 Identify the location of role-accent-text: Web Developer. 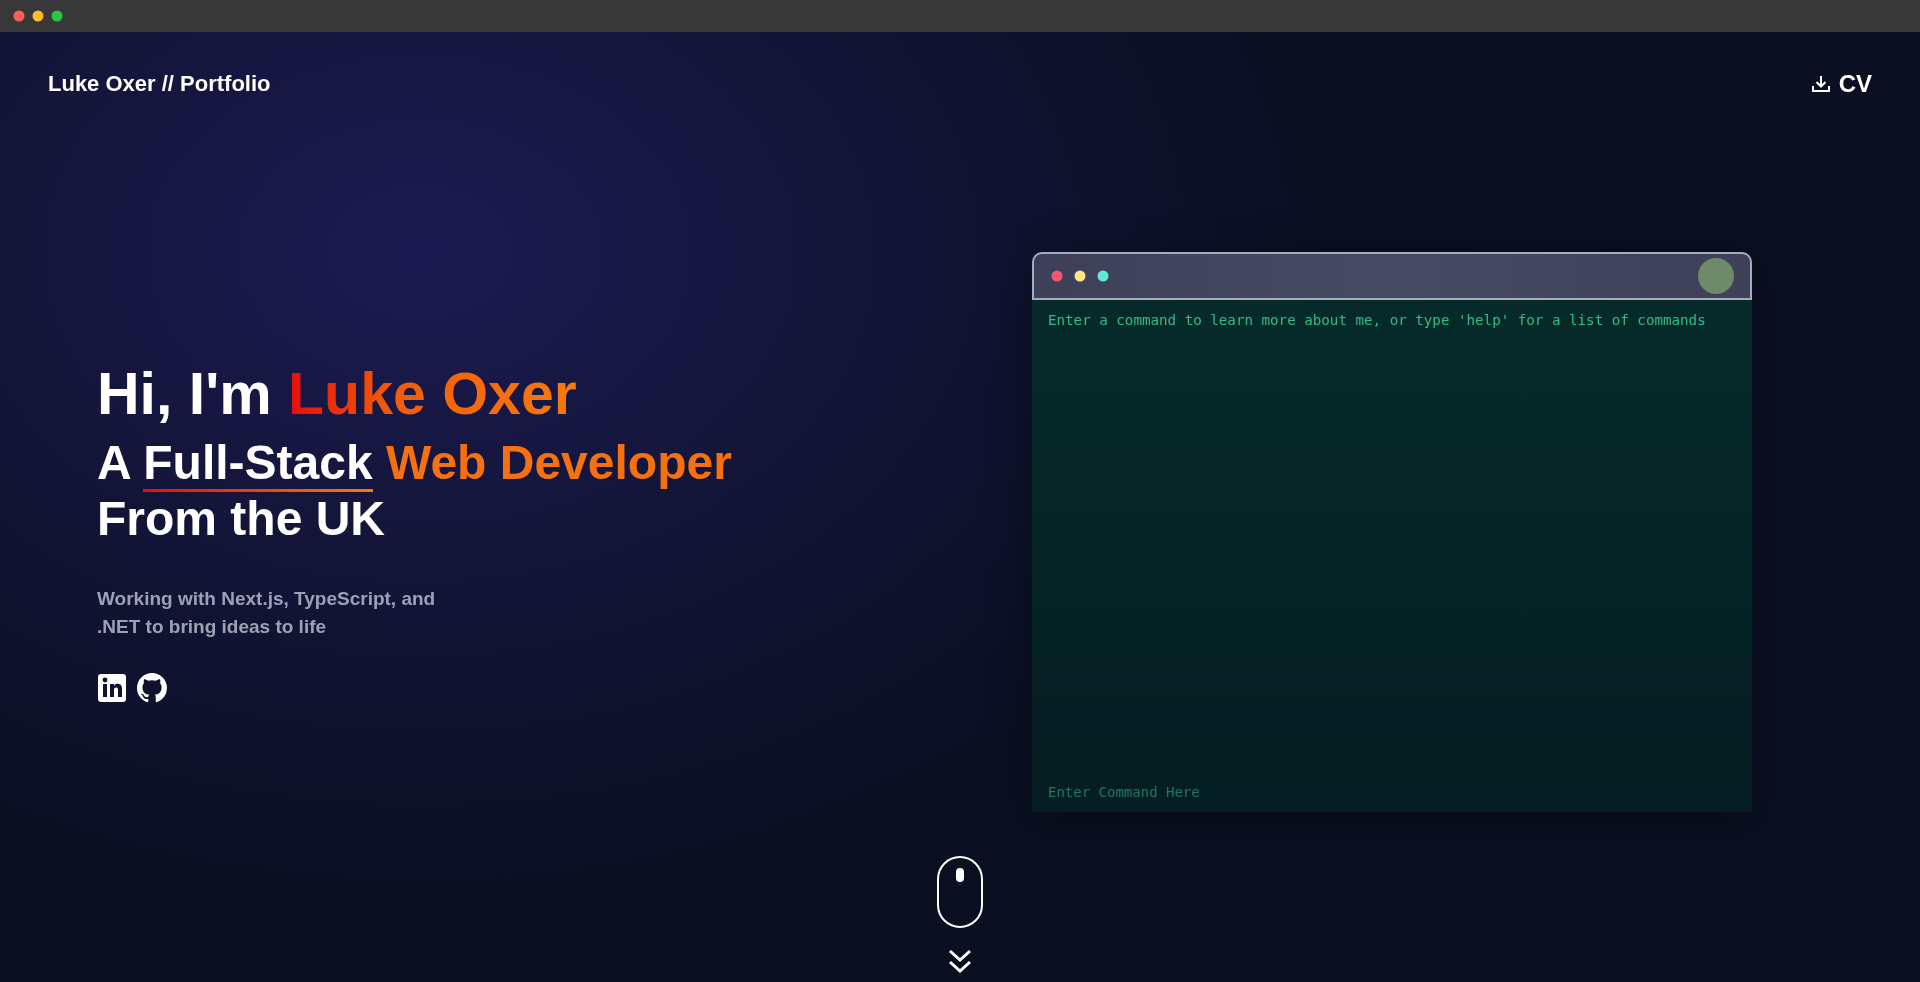
(558, 462).